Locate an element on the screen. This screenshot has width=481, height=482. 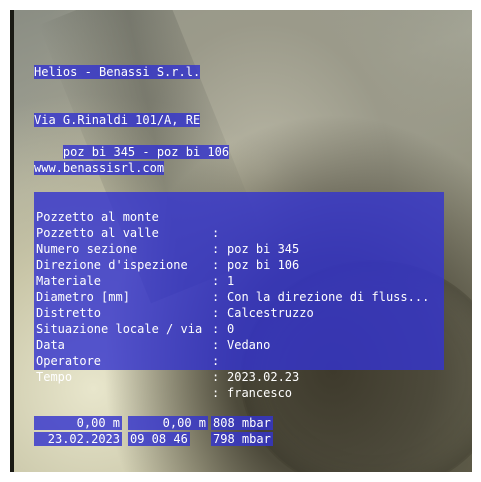
company-name: Helios - Benassi S.r.l. is located at coordinates (117, 72).